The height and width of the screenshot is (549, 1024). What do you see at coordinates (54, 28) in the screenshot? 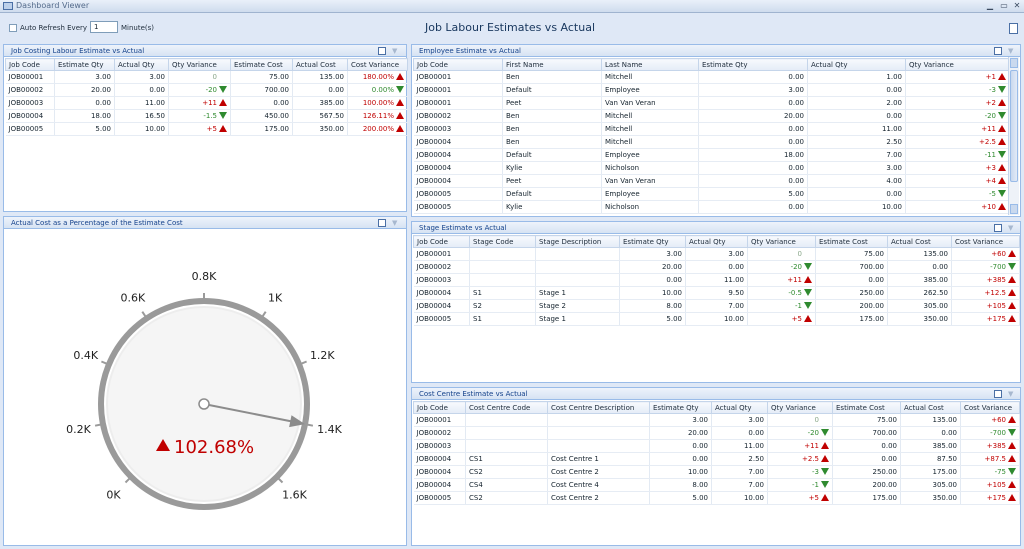
I see `auto-refresh-label: Auto Refresh Every` at bounding box center [54, 28].